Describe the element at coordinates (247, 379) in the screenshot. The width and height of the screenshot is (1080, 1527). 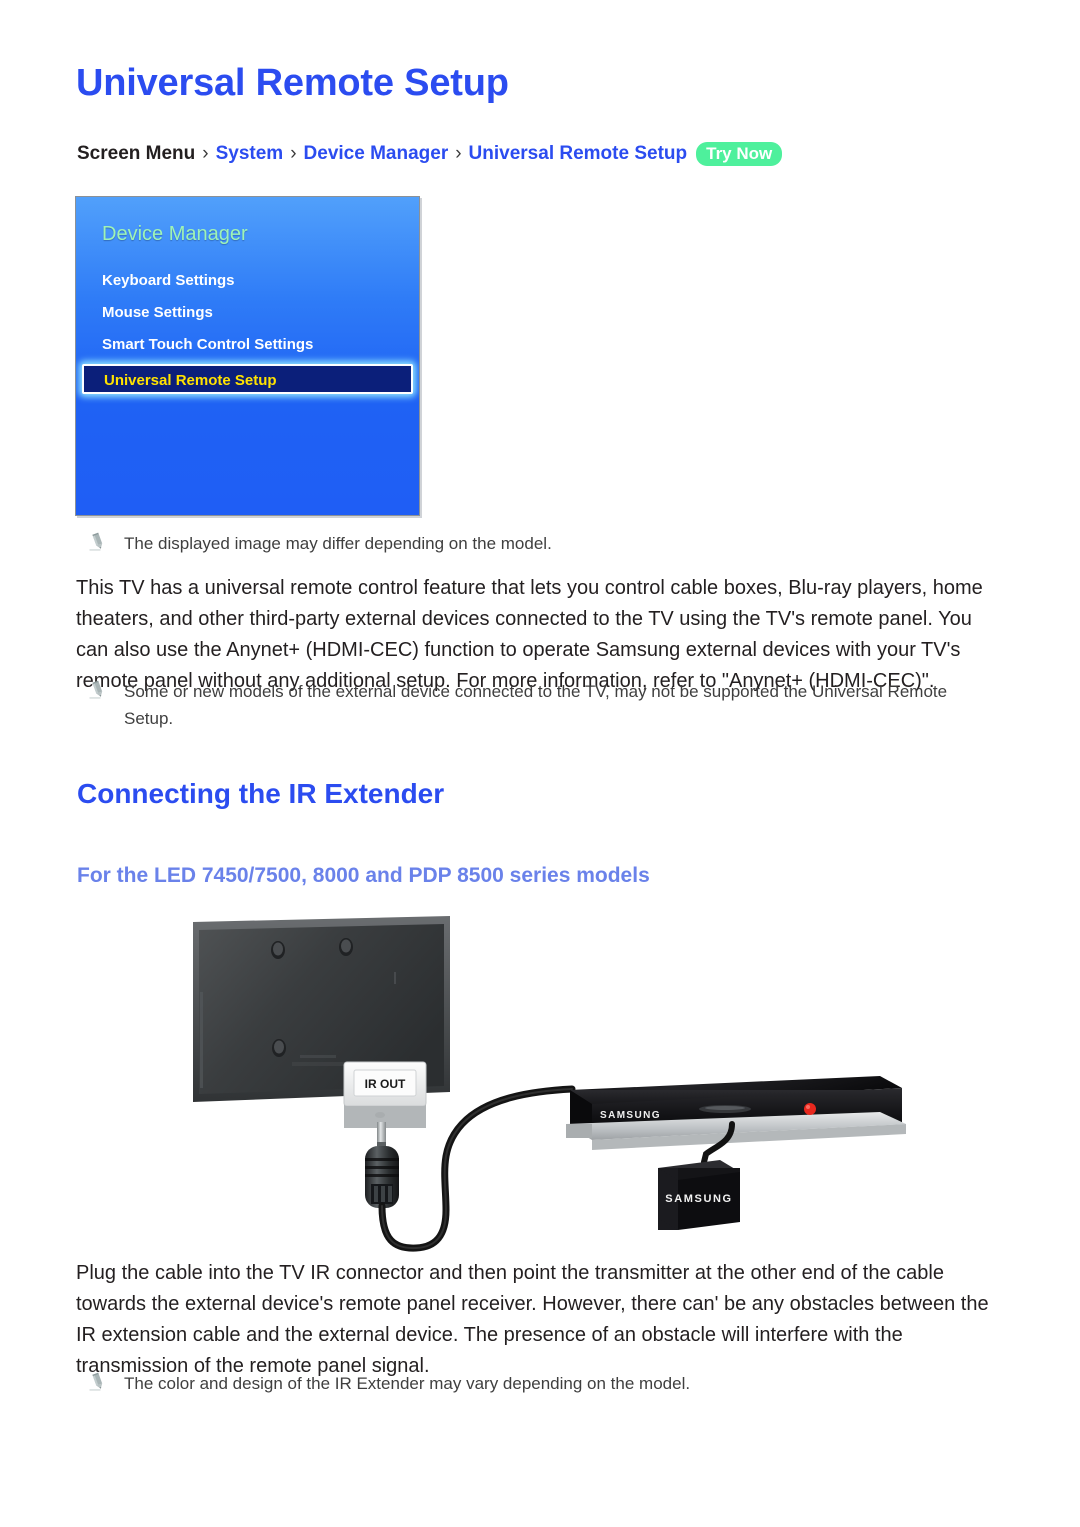
I see `tv-menu-item-universal-remote-setup: Universal Remote Setup` at that location.